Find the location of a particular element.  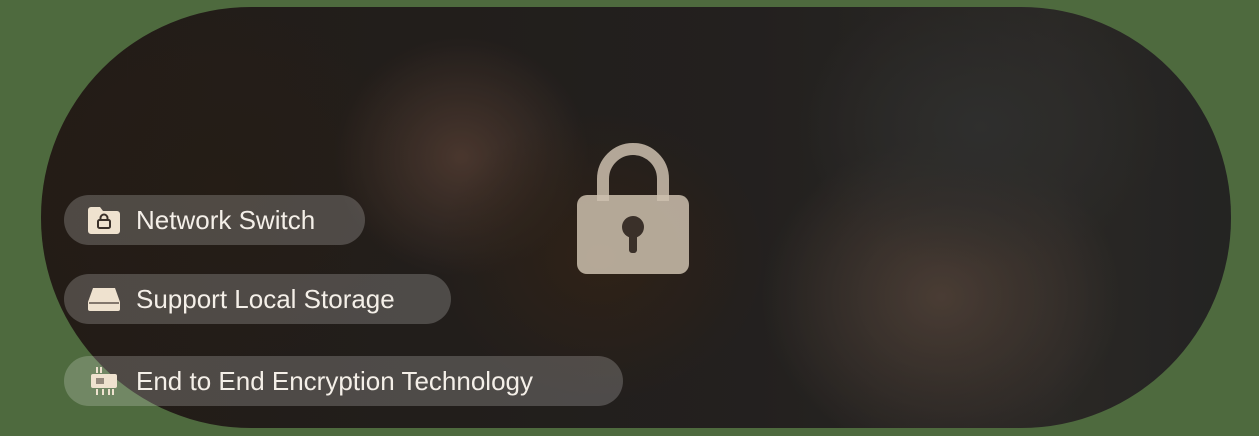

hard-drive-icon is located at coordinates (104, 299).